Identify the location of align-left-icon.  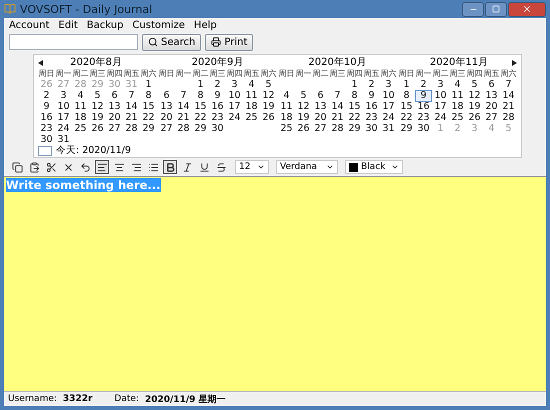
(102, 167).